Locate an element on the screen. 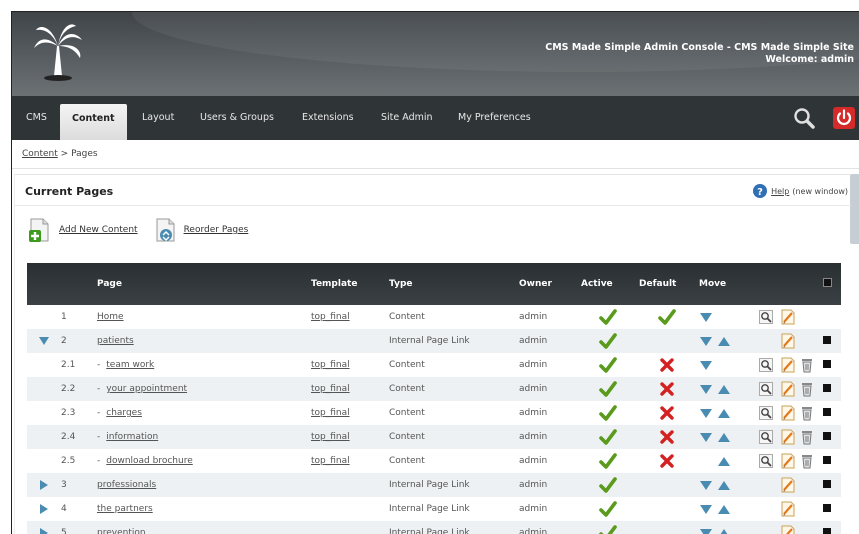 This screenshot has height=534, width=859. page-title-link: your appointment is located at coordinates (146, 389).